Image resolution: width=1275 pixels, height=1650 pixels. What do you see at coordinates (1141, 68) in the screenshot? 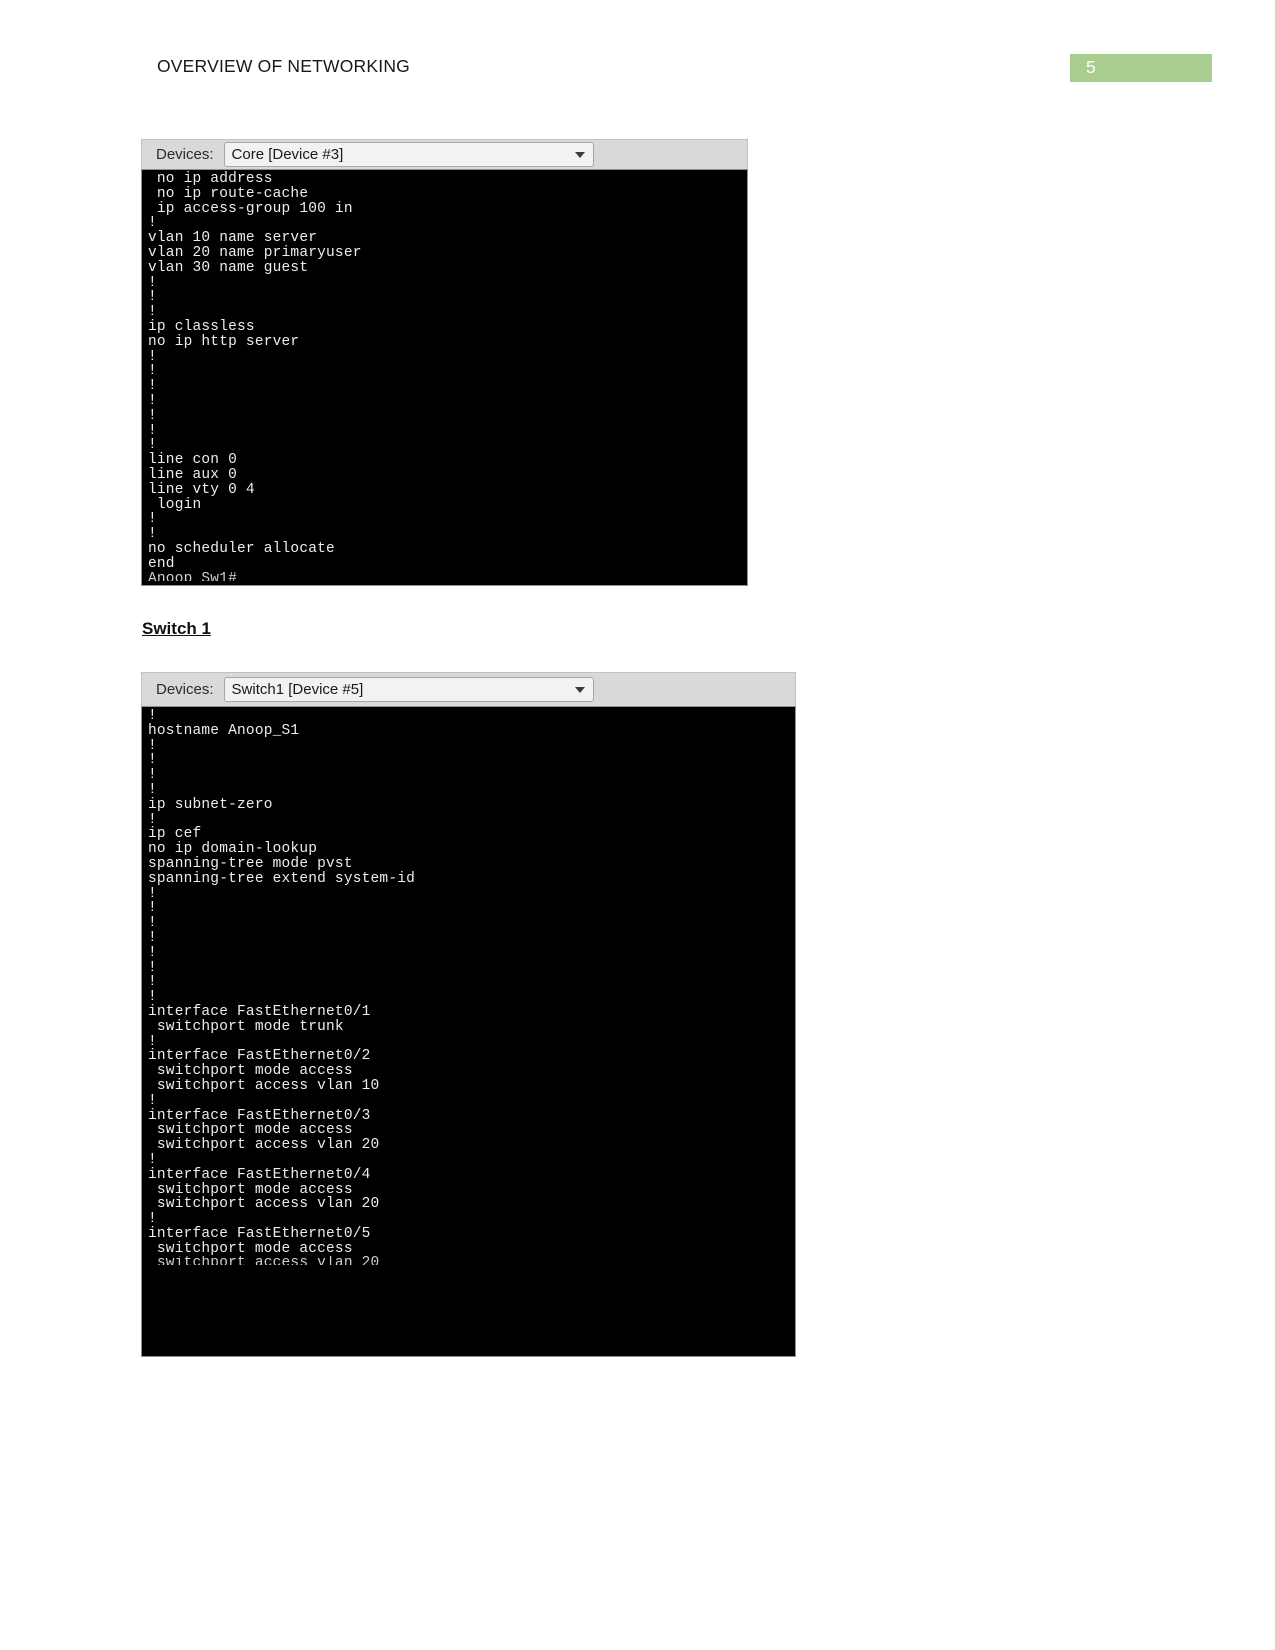
I see `page-number-badge: 5` at bounding box center [1141, 68].